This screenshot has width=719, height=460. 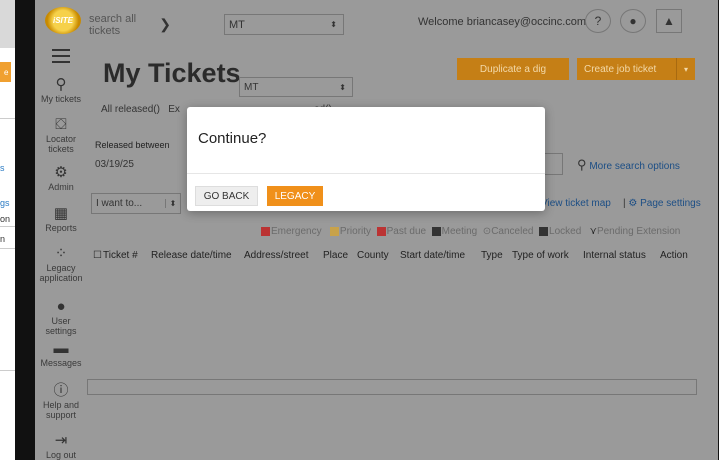 I want to click on legacy-icon: ⁘, so click(x=61, y=253).